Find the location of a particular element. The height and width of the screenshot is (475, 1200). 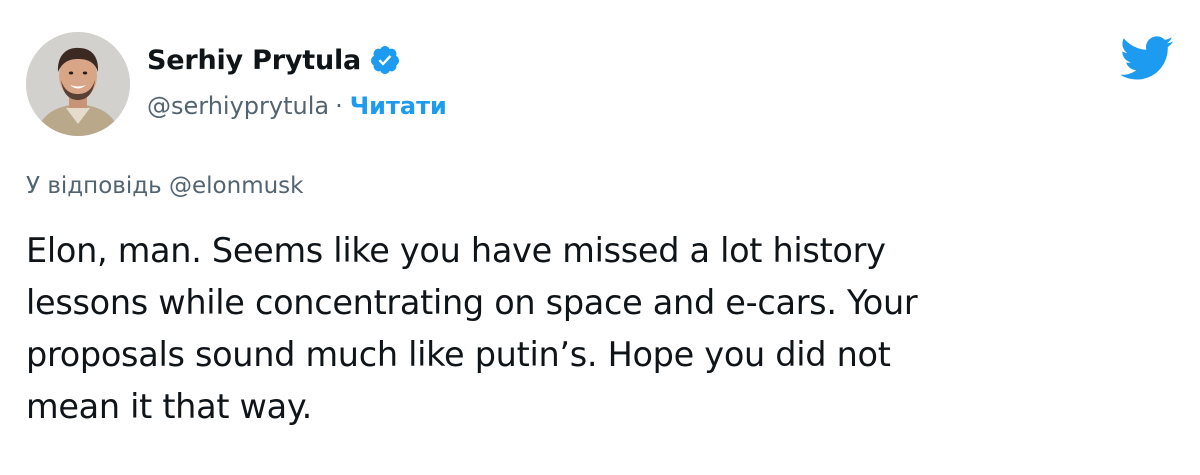

reply-prefix: У відповідь is located at coordinates (94, 186).